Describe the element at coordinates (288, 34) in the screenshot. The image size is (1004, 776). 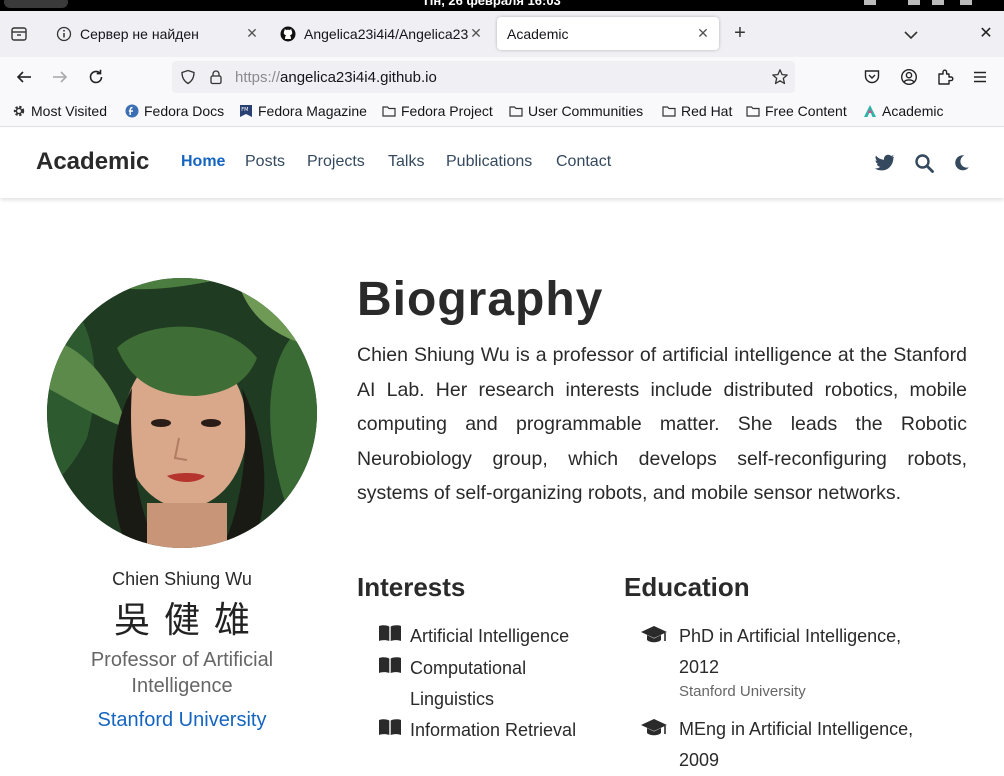
I see `github-icon` at that location.